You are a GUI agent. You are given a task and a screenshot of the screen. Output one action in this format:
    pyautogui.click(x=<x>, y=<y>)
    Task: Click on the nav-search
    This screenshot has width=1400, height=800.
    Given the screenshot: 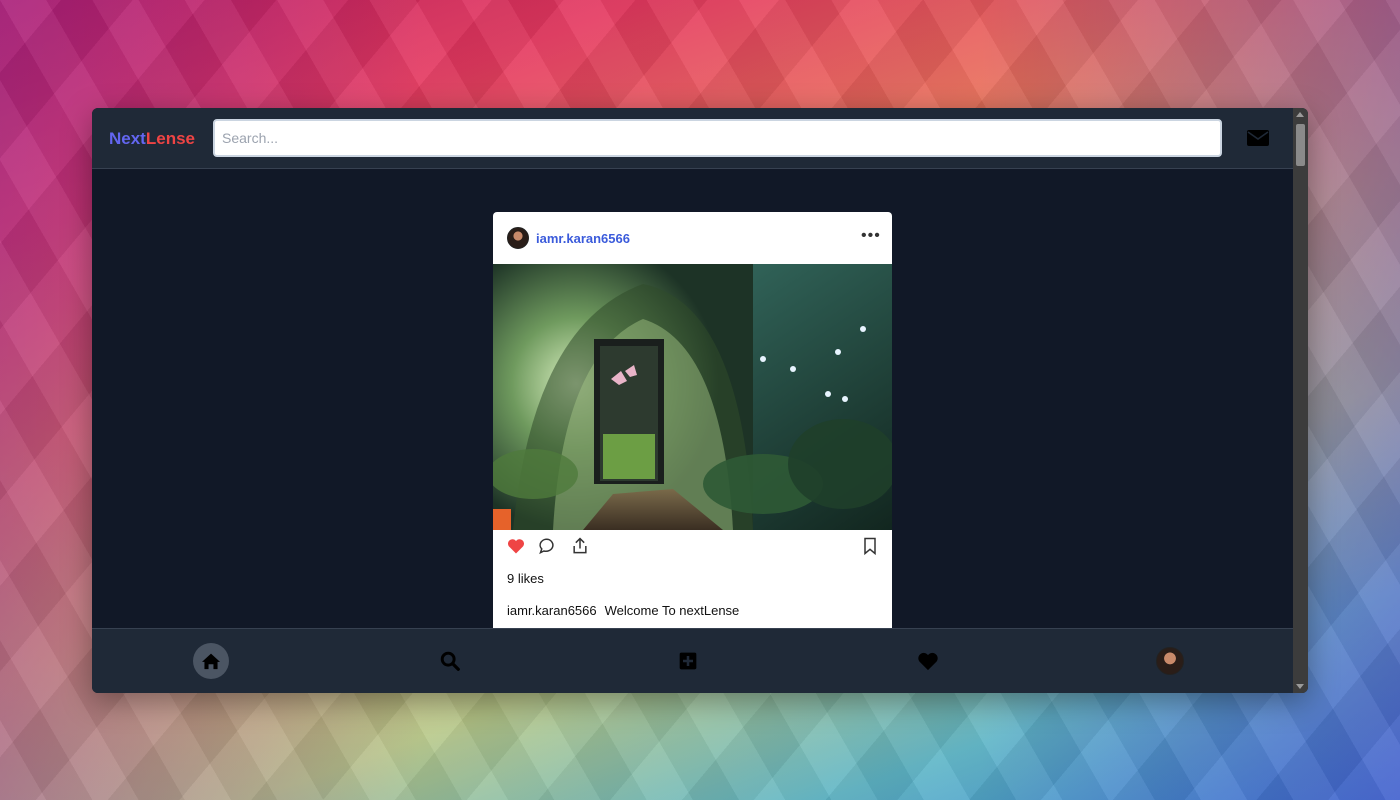 What is the action you would take?
    pyautogui.click(x=450, y=661)
    